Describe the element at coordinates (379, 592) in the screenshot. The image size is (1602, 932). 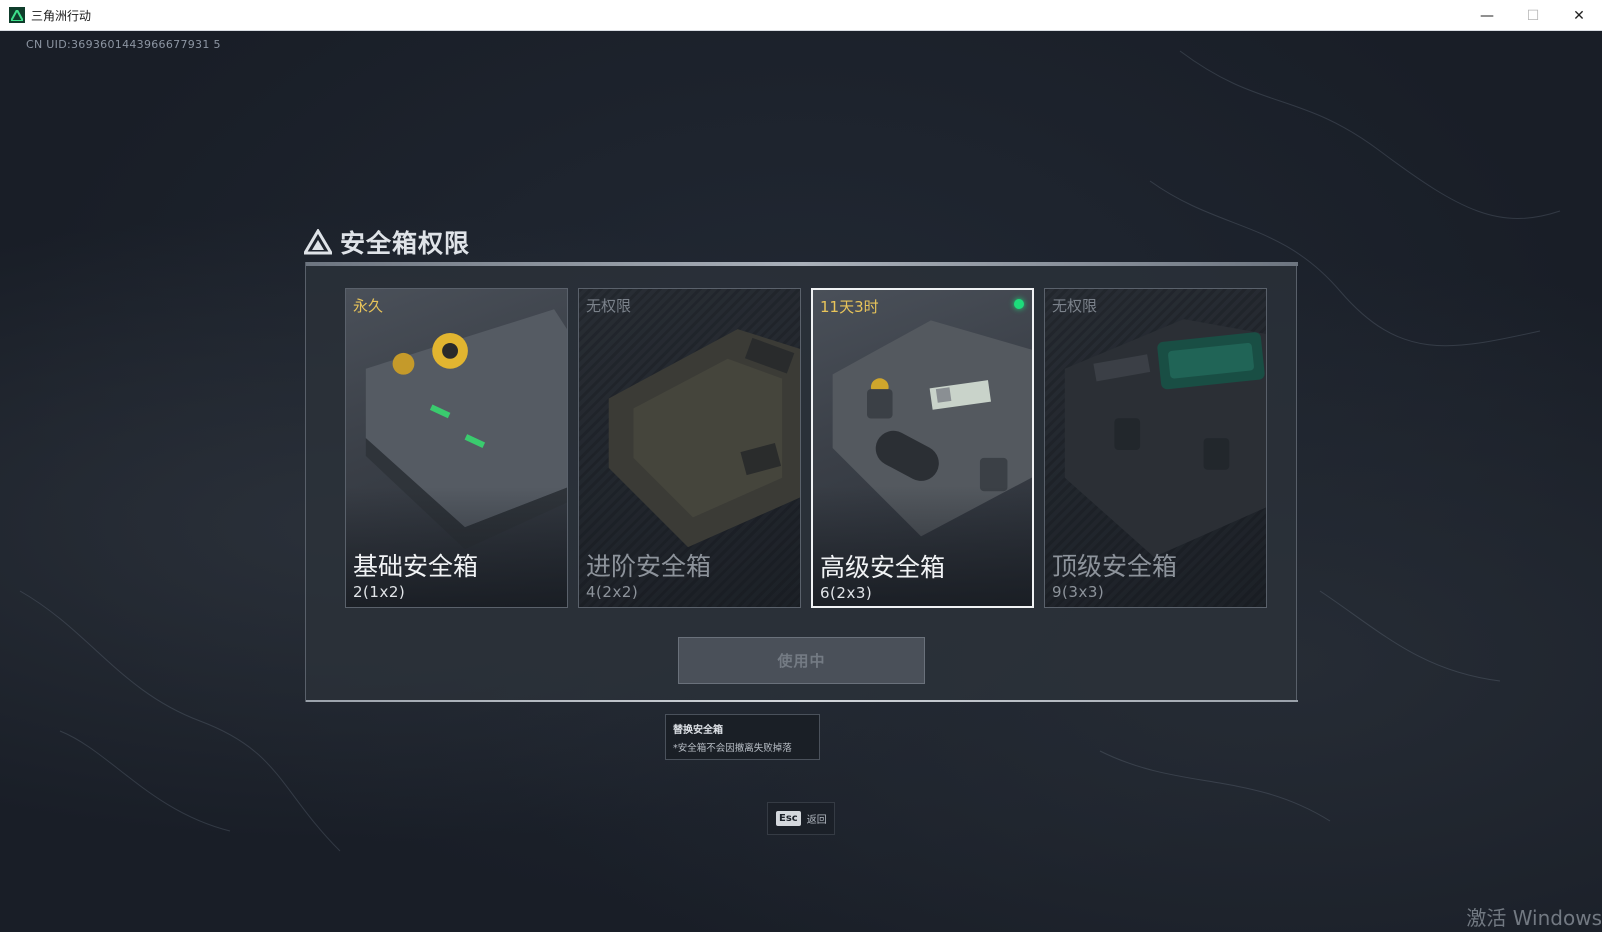
I see `card-size: 2(1x2)` at that location.